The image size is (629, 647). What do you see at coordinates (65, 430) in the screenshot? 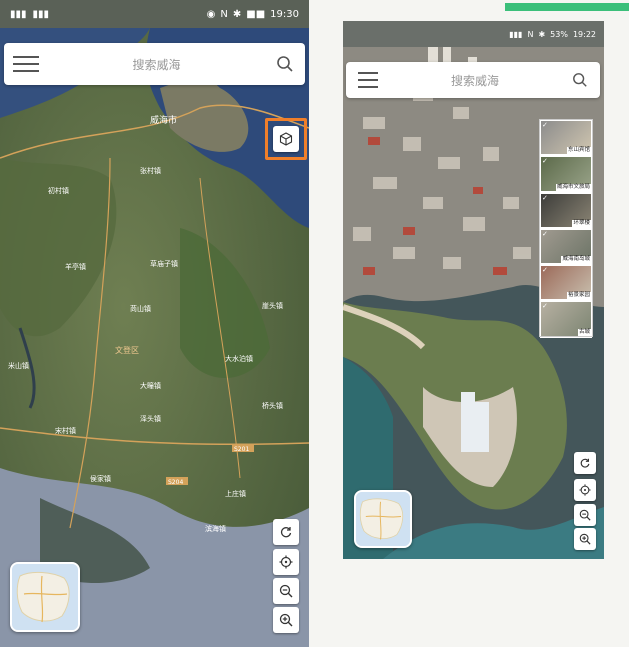
I see `svg-text: 宋村镇` at bounding box center [65, 430].